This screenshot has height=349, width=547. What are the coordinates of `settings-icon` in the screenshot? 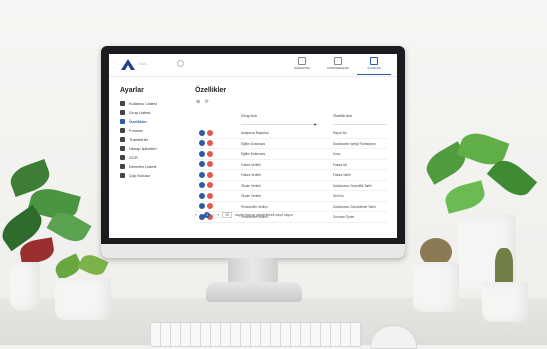 It's located at (374, 61).